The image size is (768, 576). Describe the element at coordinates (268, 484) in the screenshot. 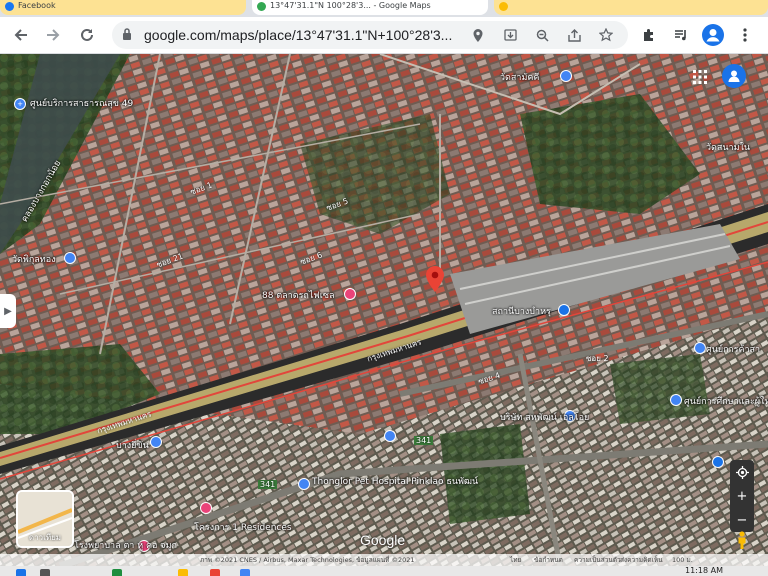

I see `road-shield-341-b: 341` at that location.